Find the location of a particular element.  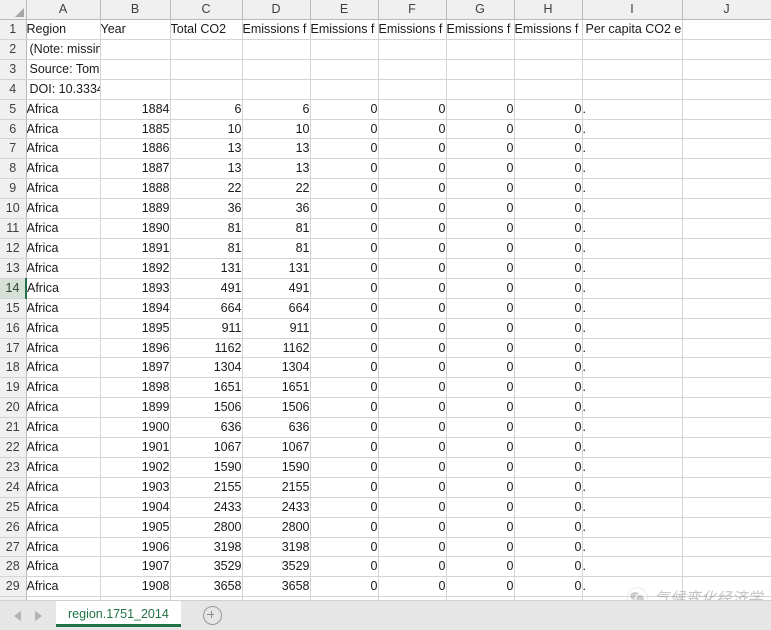

cell-b13: 1892 is located at coordinates (135, 268).